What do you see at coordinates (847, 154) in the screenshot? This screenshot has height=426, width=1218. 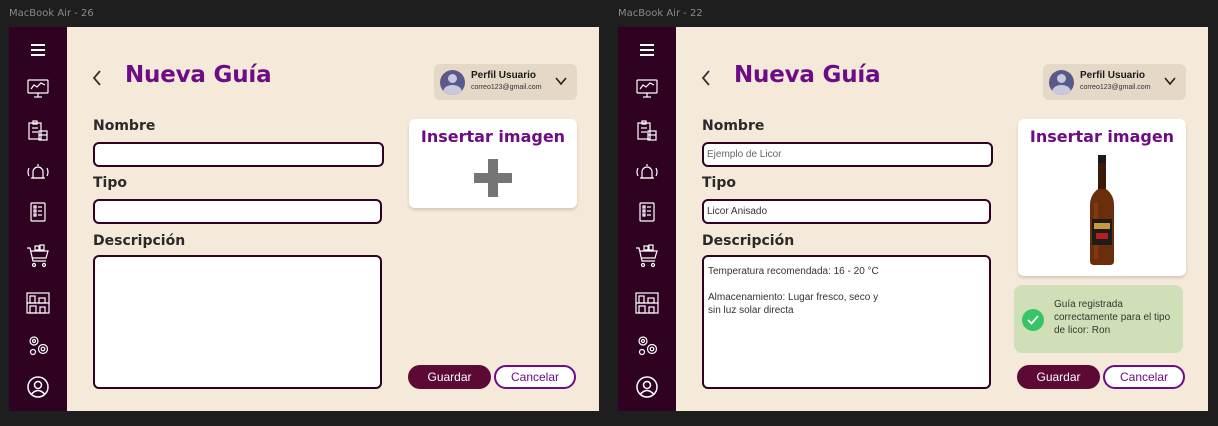 I see `name-input: Ejemplo de Licor` at bounding box center [847, 154].